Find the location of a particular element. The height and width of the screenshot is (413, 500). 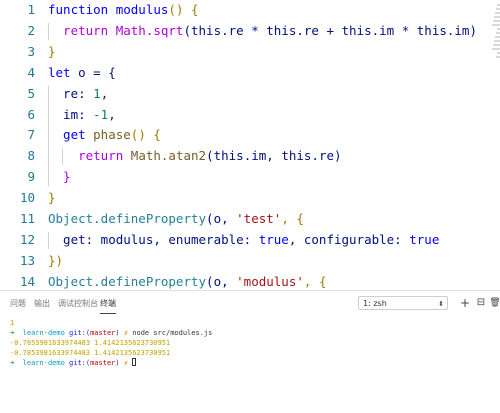

line-number: 4 is located at coordinates (31, 72).